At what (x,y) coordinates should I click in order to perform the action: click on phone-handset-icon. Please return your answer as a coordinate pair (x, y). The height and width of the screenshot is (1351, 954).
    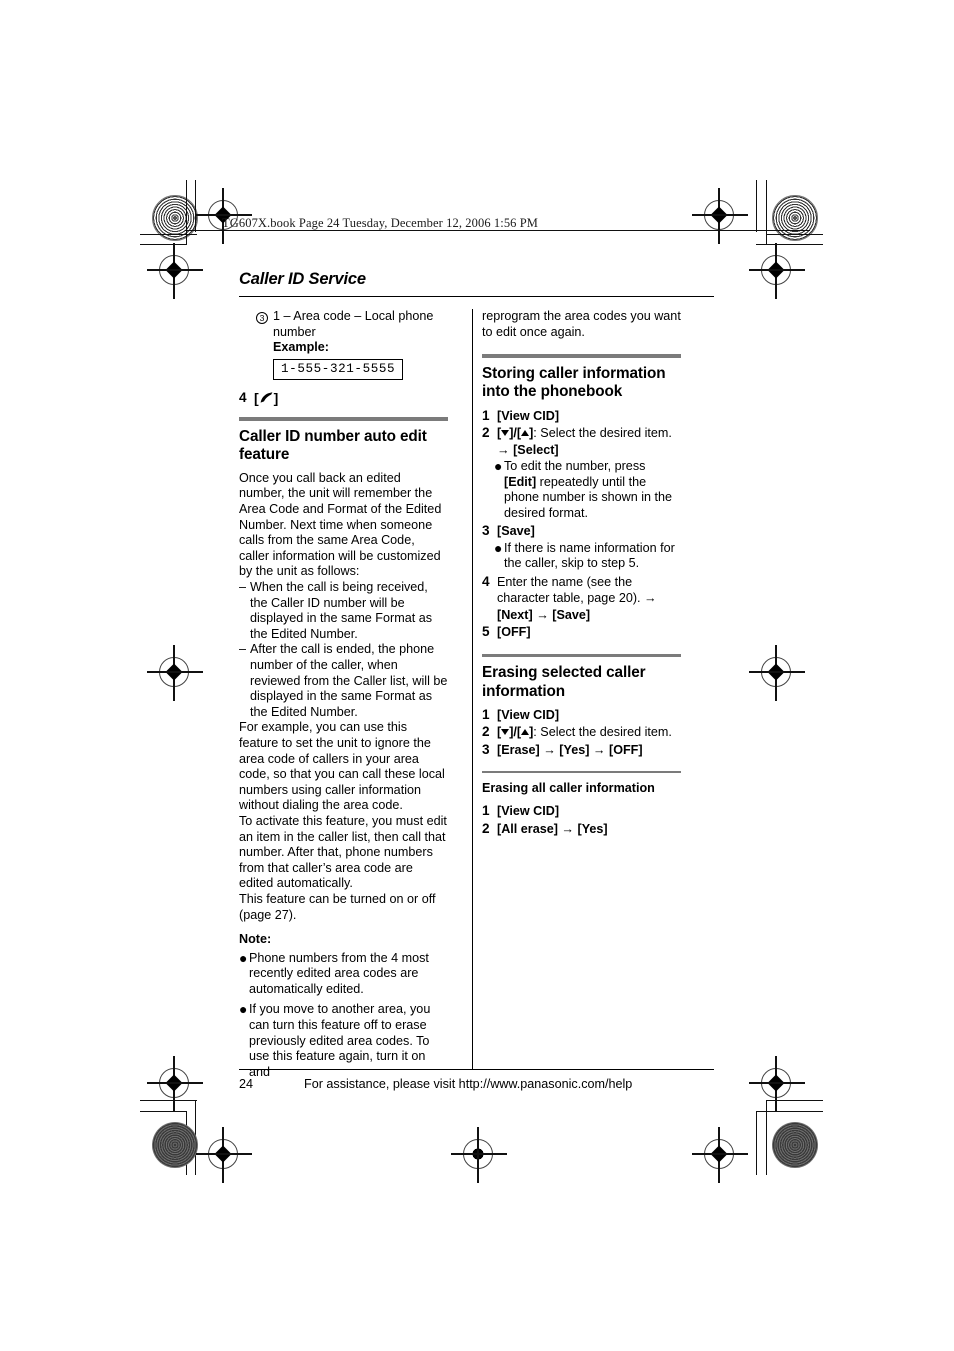
    Looking at the image, I should click on (266, 398).